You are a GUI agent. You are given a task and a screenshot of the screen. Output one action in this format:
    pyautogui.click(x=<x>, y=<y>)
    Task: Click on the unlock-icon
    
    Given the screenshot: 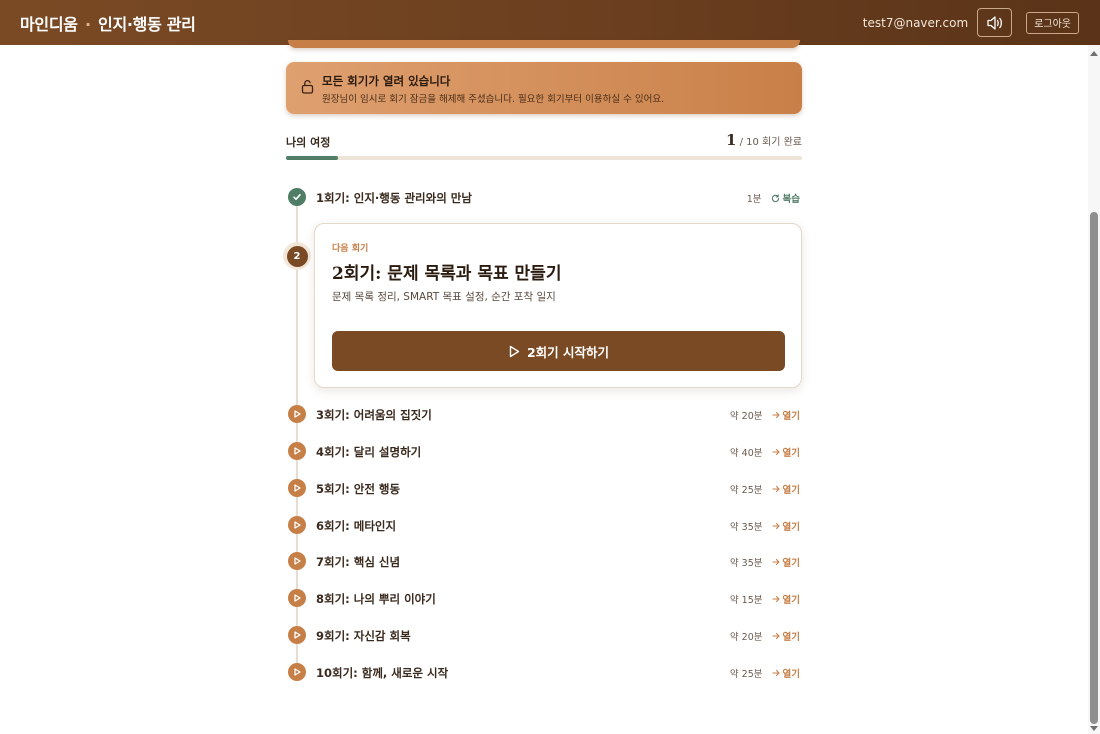 What is the action you would take?
    pyautogui.click(x=307, y=88)
    